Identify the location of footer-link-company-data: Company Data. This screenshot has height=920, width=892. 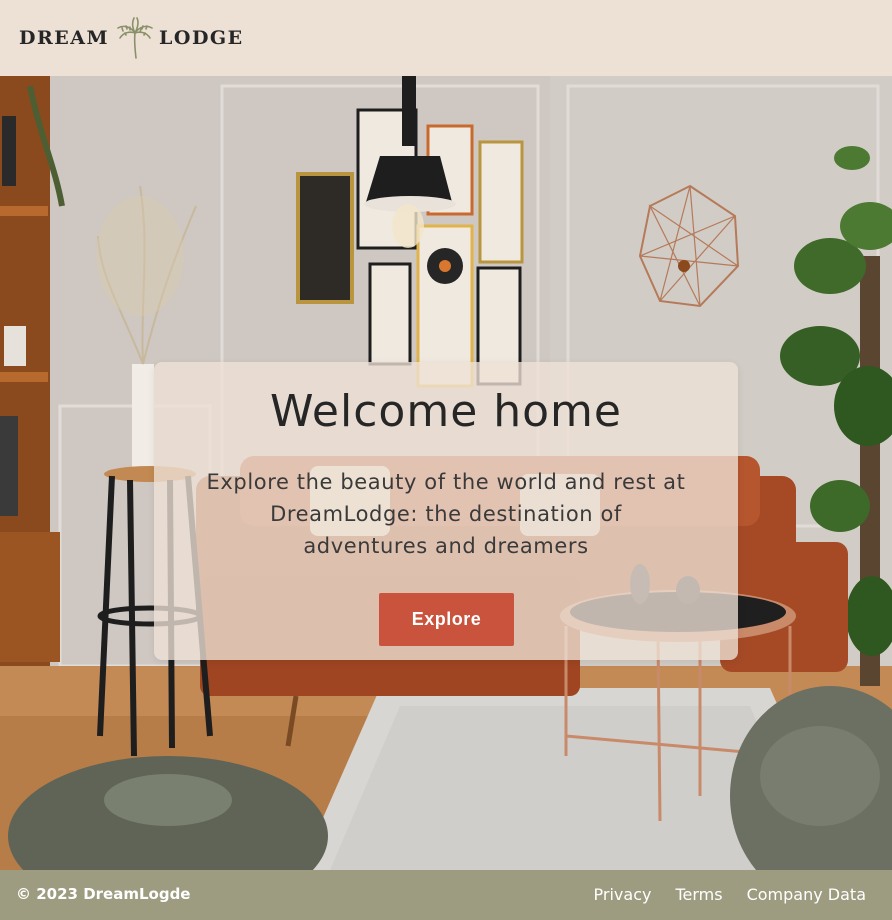
(806, 894).